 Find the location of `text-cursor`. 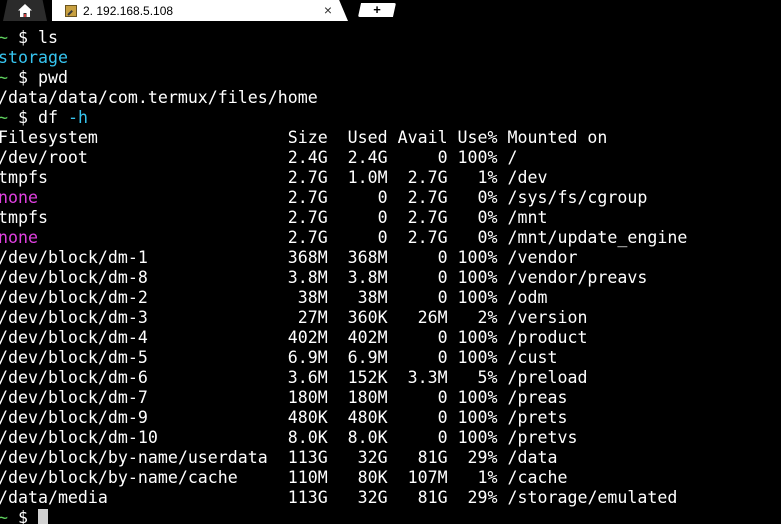

text-cursor is located at coordinates (43, 516).